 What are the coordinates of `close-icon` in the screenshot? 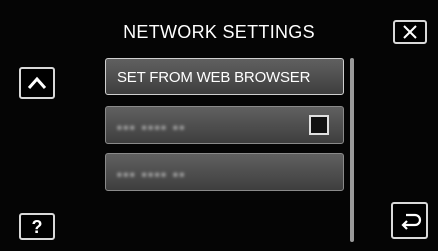 It's located at (410, 32).